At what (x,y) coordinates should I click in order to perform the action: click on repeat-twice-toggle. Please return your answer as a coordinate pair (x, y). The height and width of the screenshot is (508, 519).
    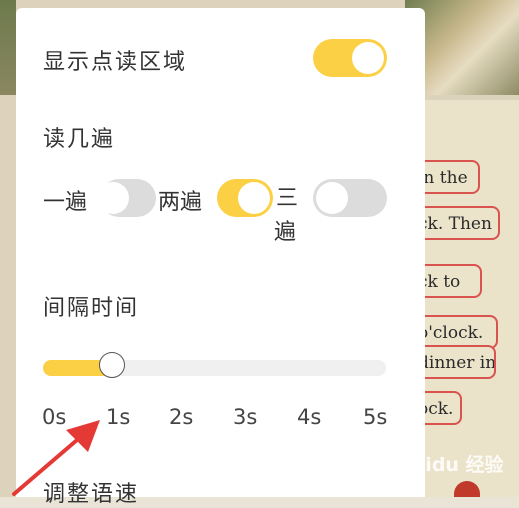
    Looking at the image, I should click on (245, 198).